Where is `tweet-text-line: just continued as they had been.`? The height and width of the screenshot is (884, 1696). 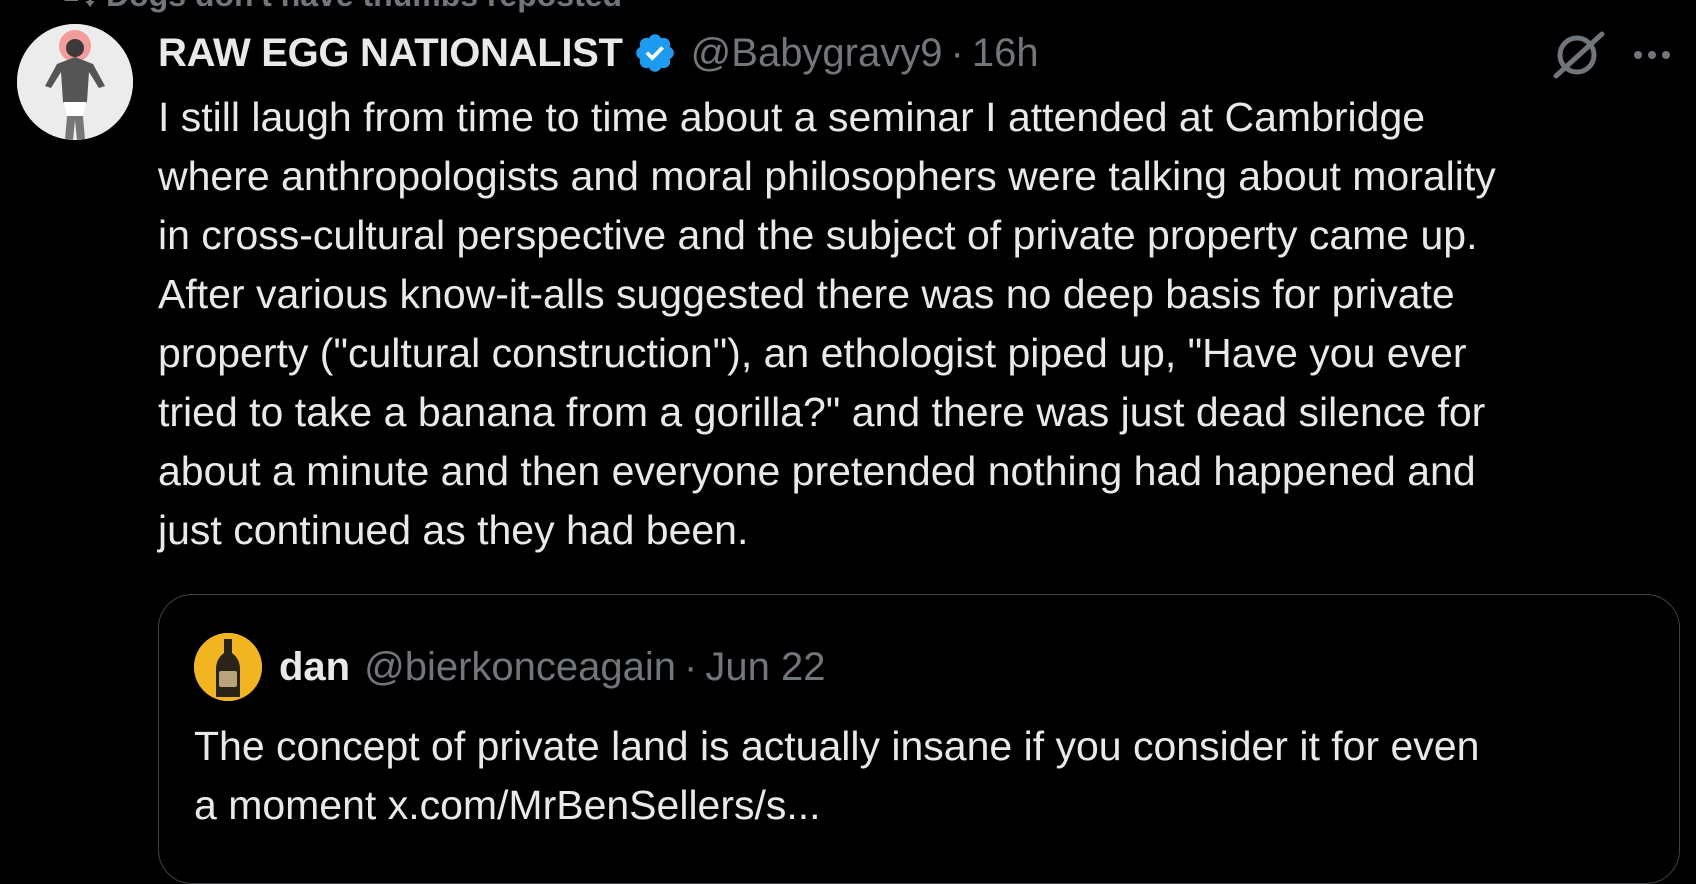
tweet-text-line: just continued as they had been. is located at coordinates (453, 530).